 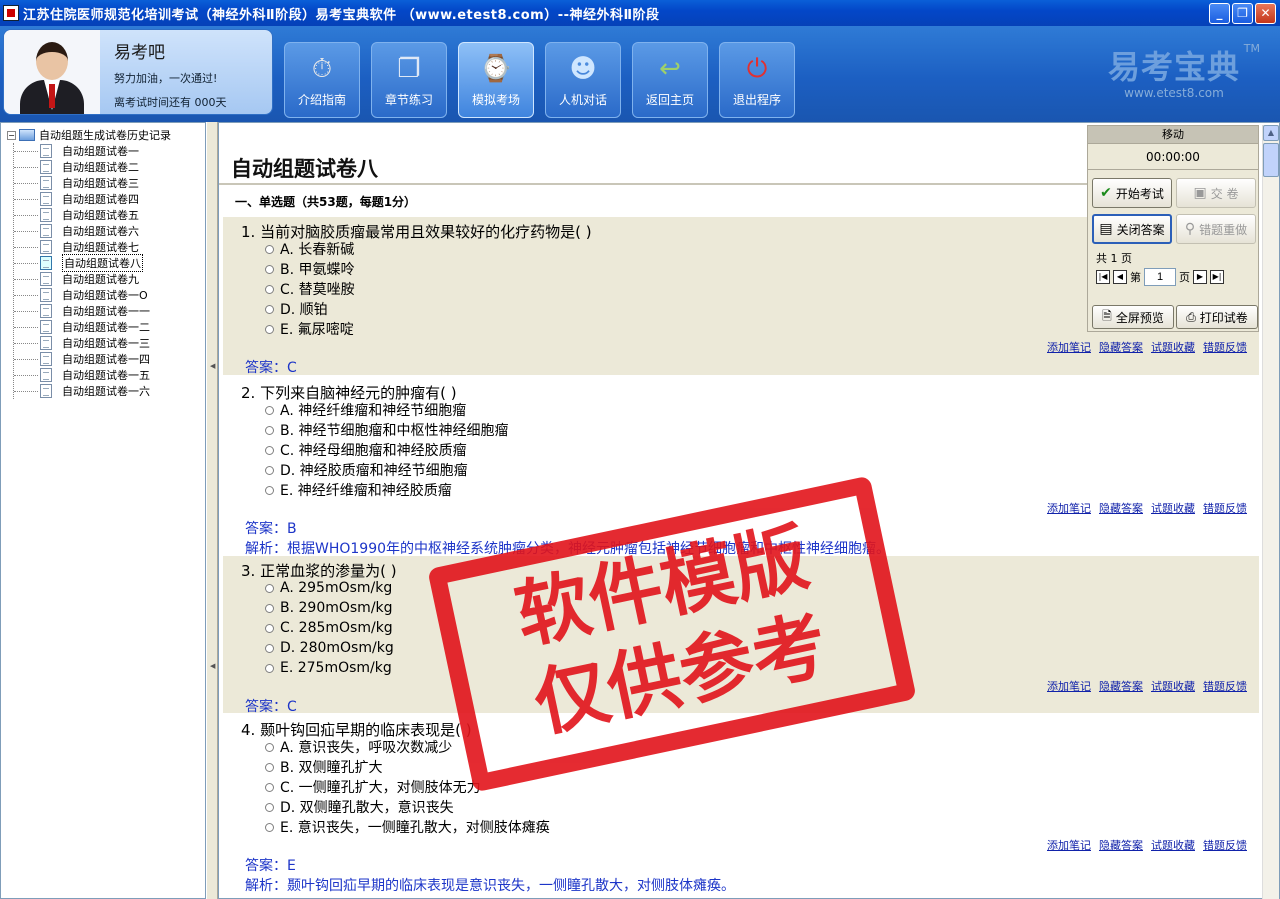 What do you see at coordinates (1216, 229) in the screenshot?
I see `redo-wrong-button: ⚲ 错题重做` at bounding box center [1216, 229].